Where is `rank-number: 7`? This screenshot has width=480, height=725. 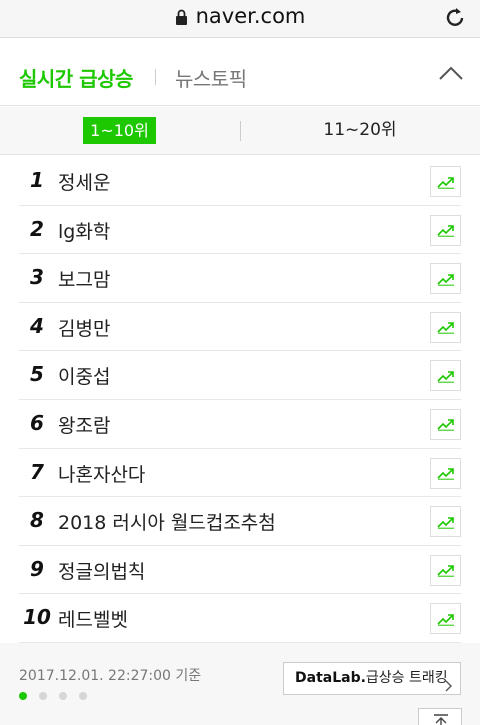 rank-number: 7 is located at coordinates (37, 471).